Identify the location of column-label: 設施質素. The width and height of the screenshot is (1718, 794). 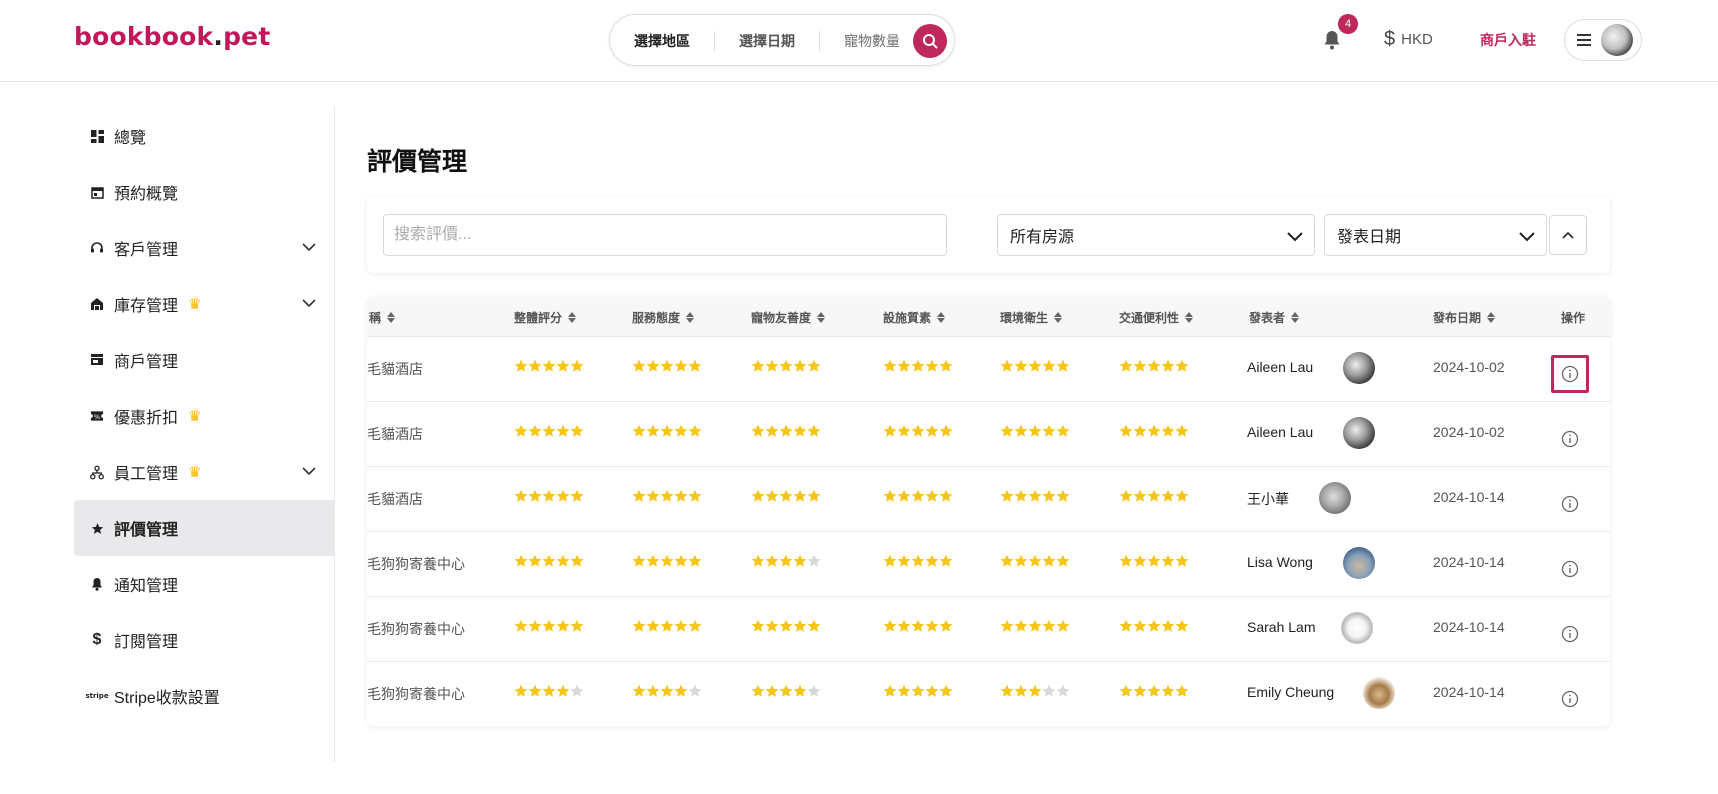
(907, 318).